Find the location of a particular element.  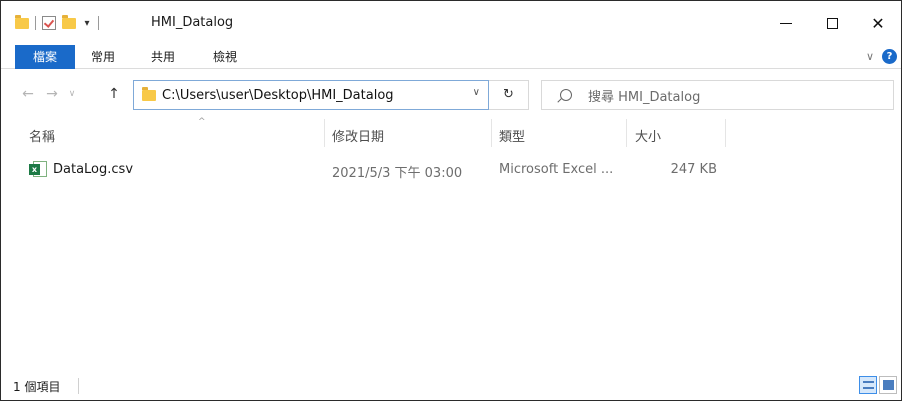

column-header-type: 類型 is located at coordinates (512, 135).